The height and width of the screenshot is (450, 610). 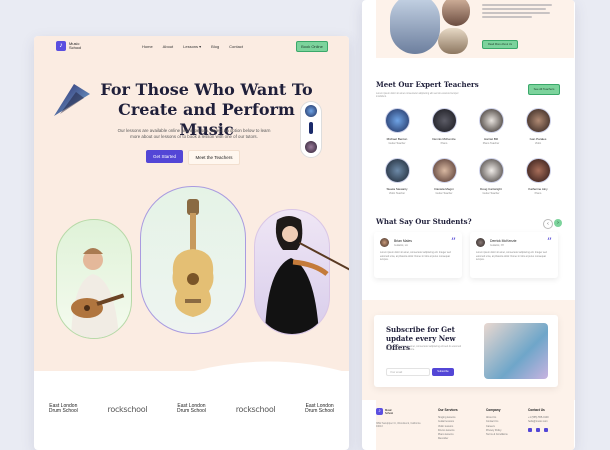 I want to click on facebook-icon, so click(x=530, y=429).